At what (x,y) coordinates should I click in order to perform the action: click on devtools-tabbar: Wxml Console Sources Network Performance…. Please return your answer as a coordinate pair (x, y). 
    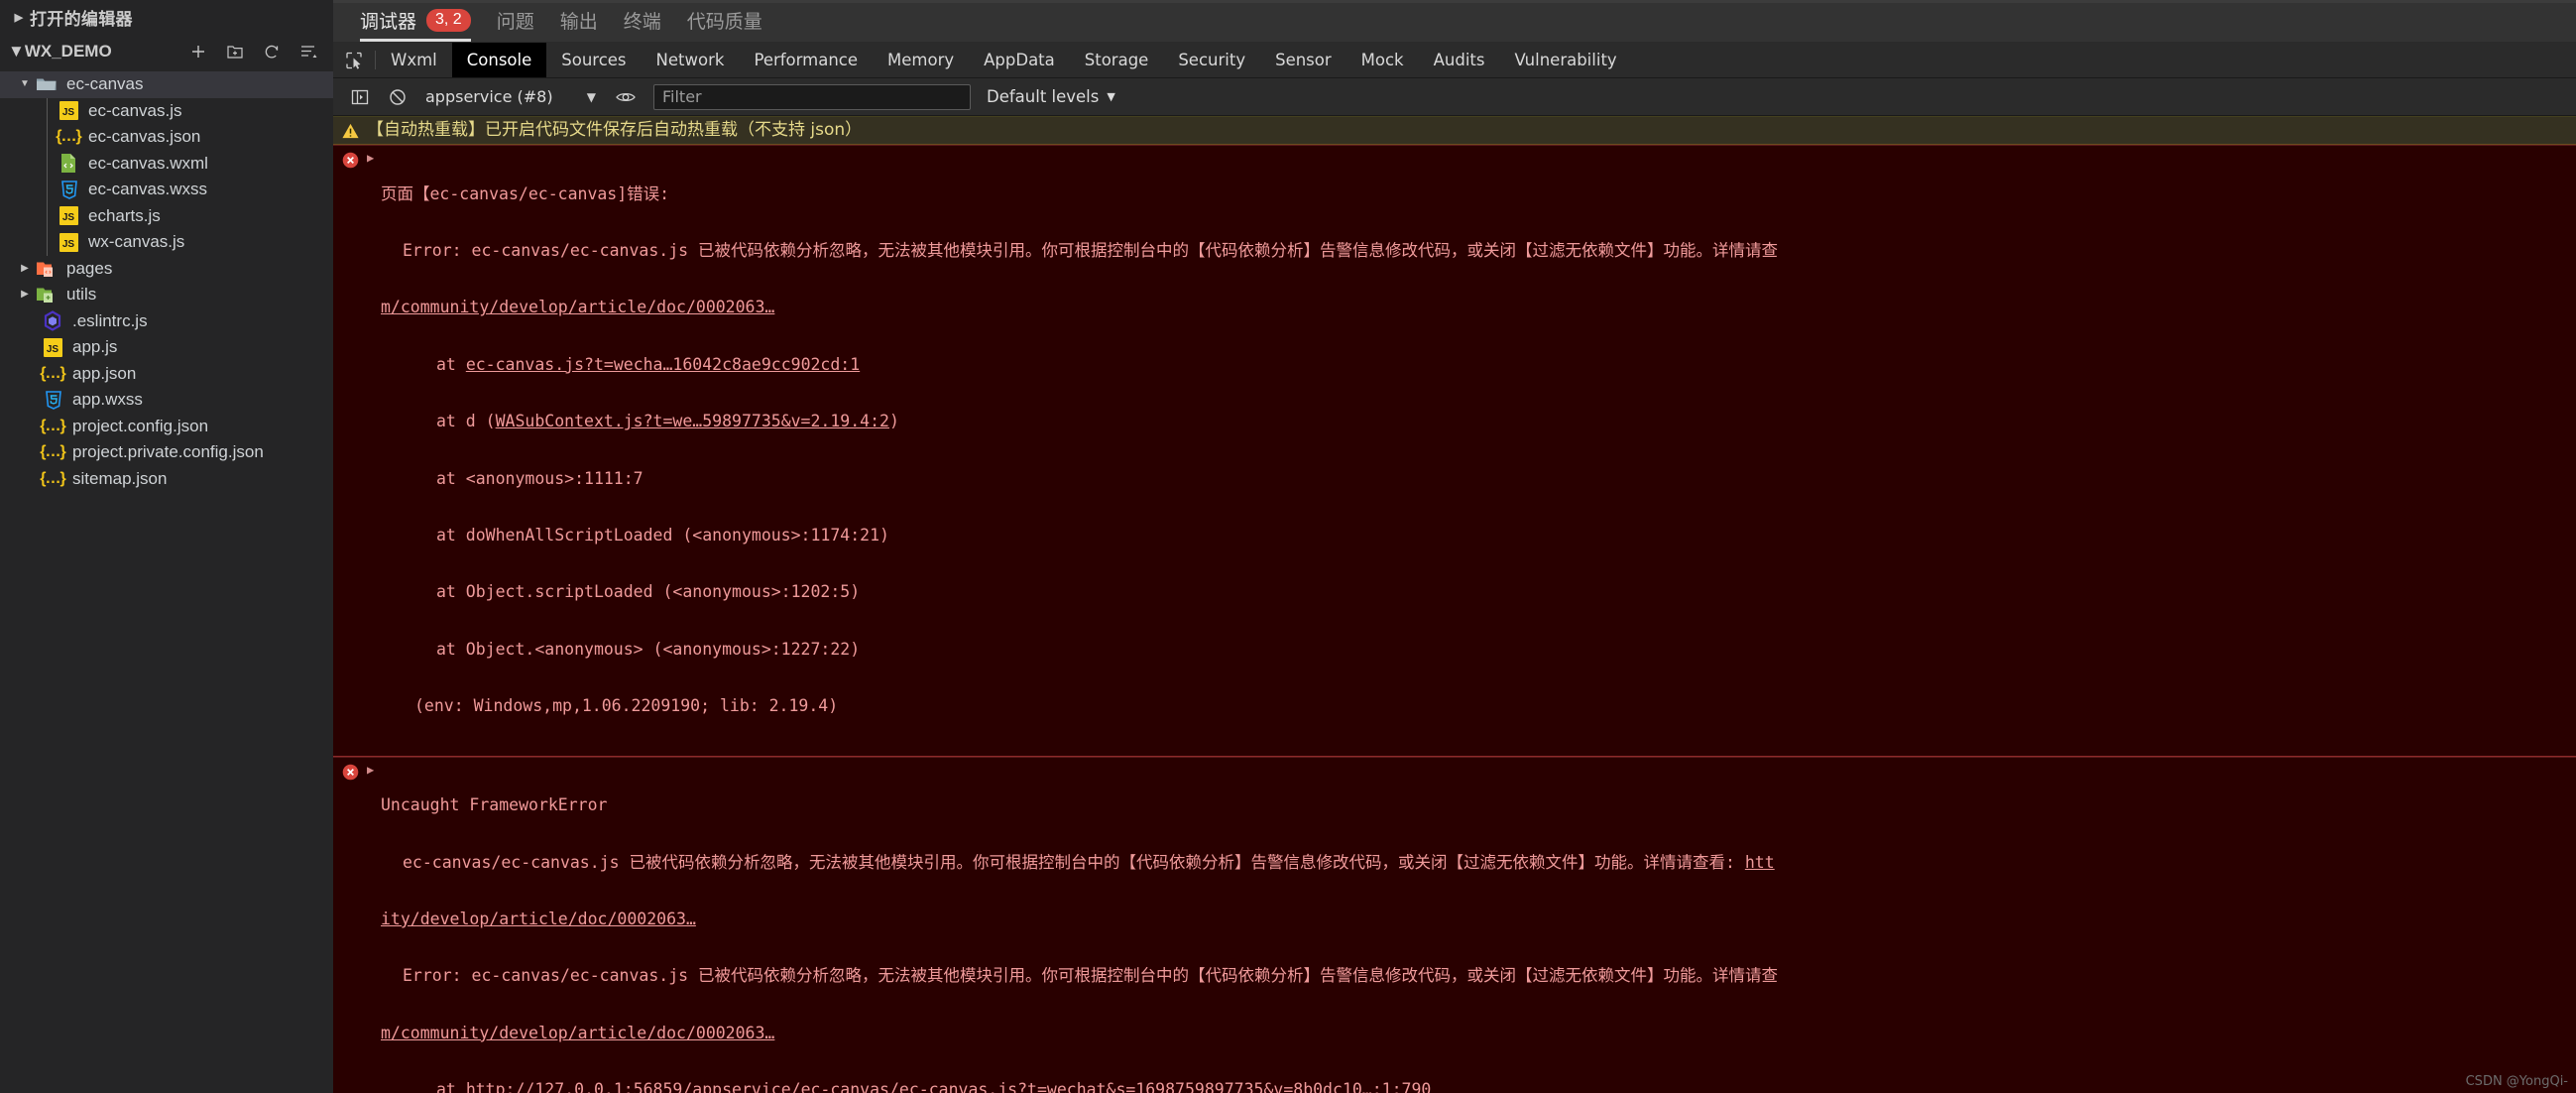
    Looking at the image, I should click on (1455, 60).